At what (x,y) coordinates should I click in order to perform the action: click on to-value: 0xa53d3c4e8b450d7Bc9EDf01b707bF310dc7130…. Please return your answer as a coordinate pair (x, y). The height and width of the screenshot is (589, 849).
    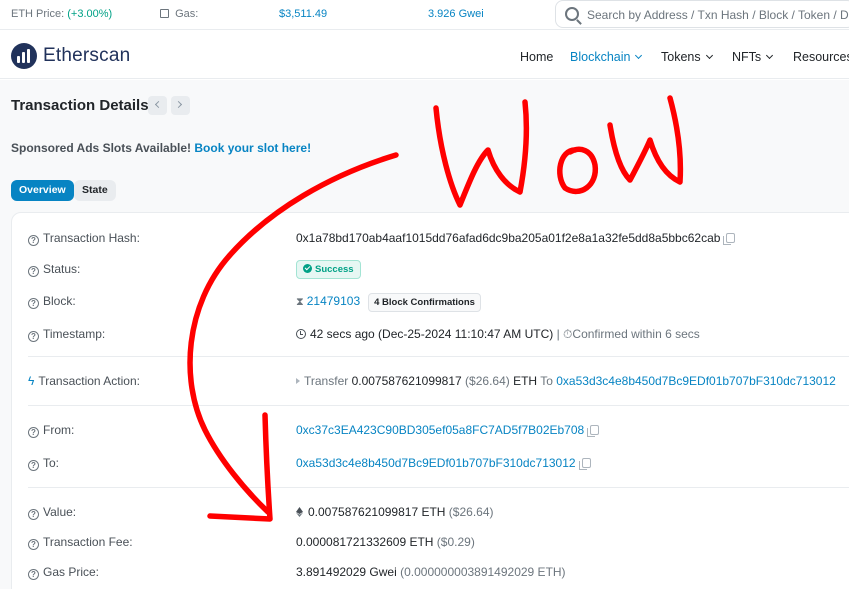
    Looking at the image, I should click on (443, 463).